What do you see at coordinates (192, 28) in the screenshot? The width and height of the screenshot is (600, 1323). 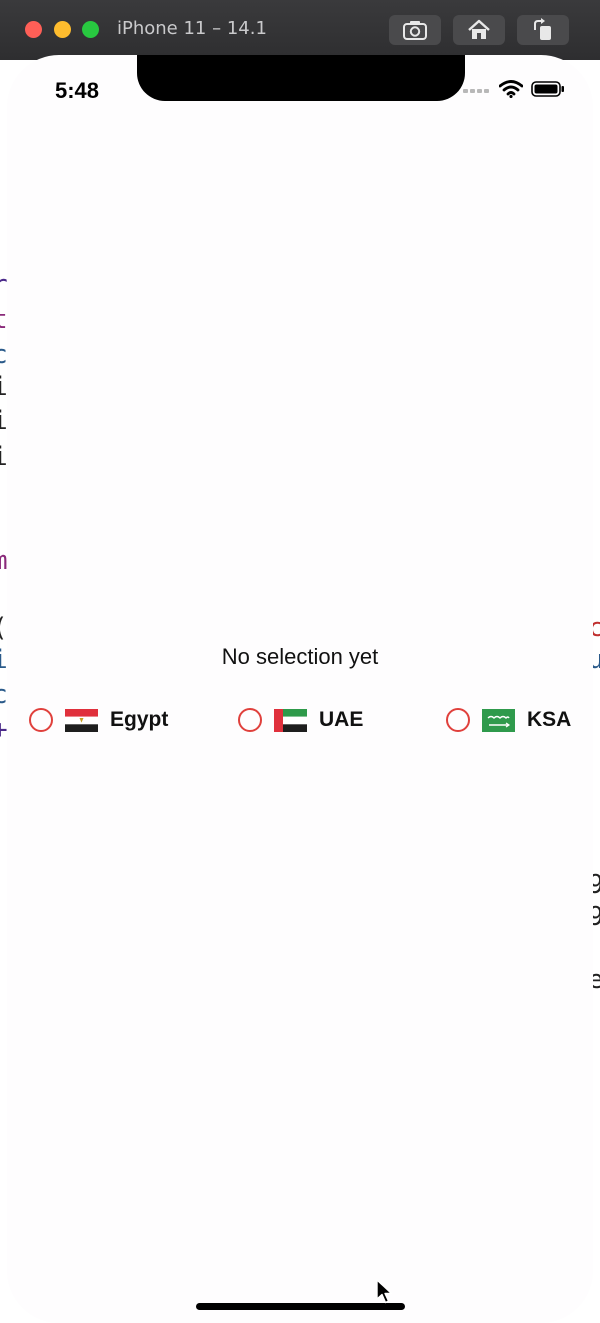 I see `window-title: iPhone 11 – 14.1` at bounding box center [192, 28].